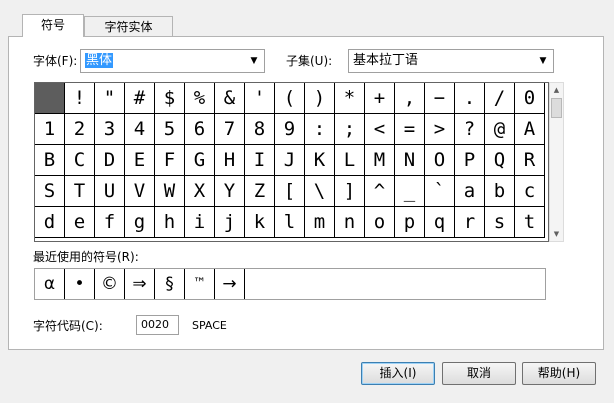  I want to click on symbol-cell: 8, so click(260, 129).